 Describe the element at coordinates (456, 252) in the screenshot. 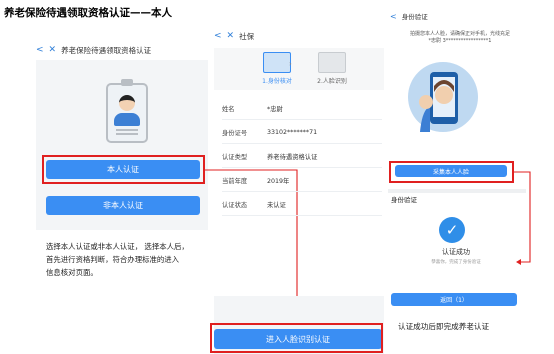

I see `success-text: 认证成功` at that location.